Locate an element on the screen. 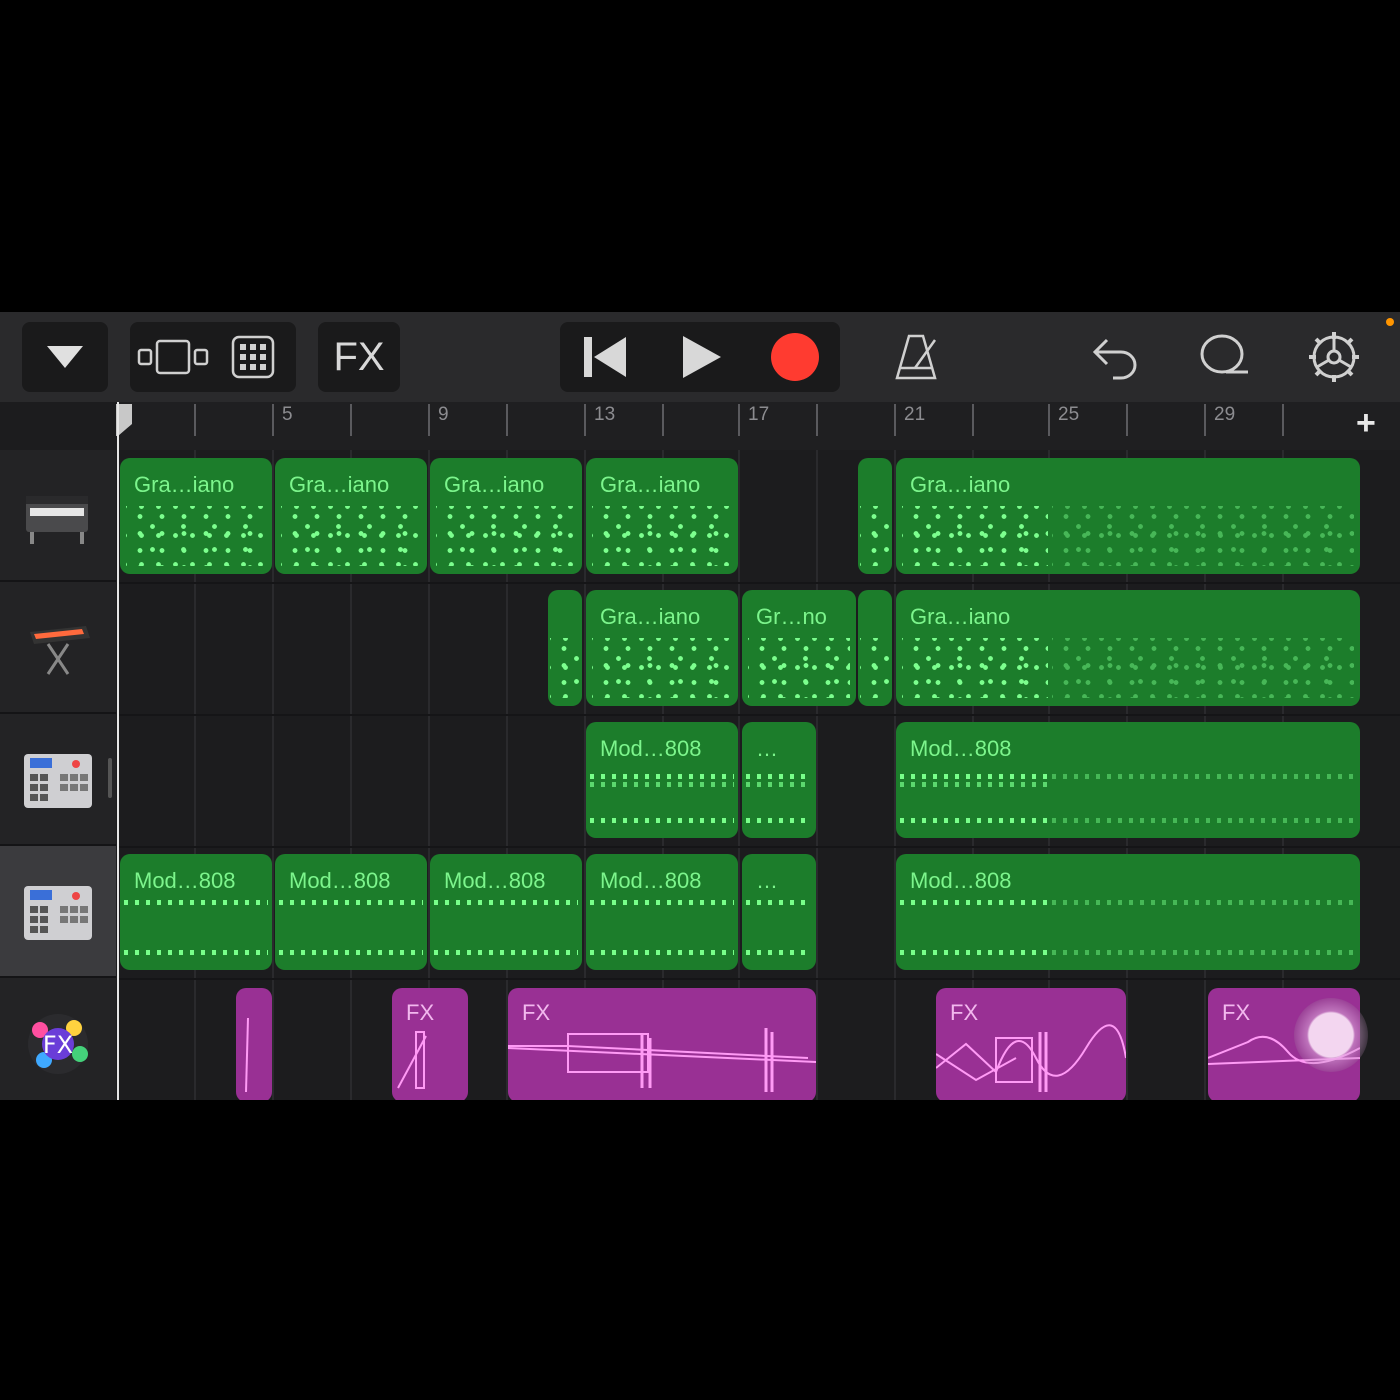  tracks-view-icon is located at coordinates (173, 357).